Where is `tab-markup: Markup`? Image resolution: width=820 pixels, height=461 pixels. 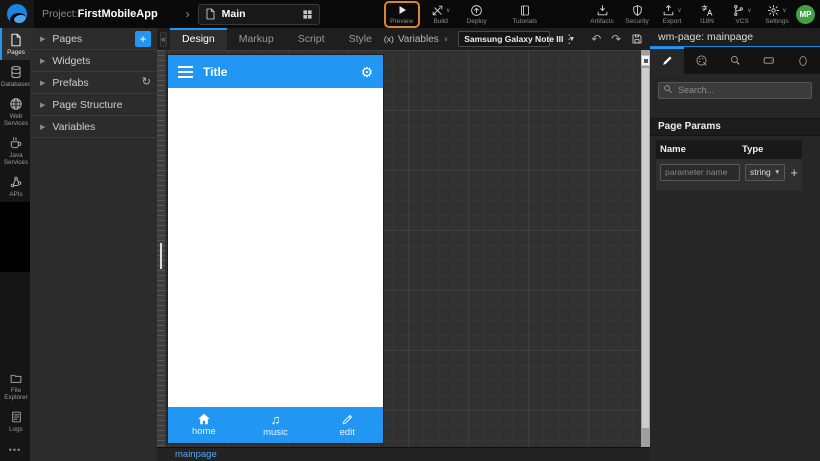
tab-markup: Markup is located at coordinates (256, 39).